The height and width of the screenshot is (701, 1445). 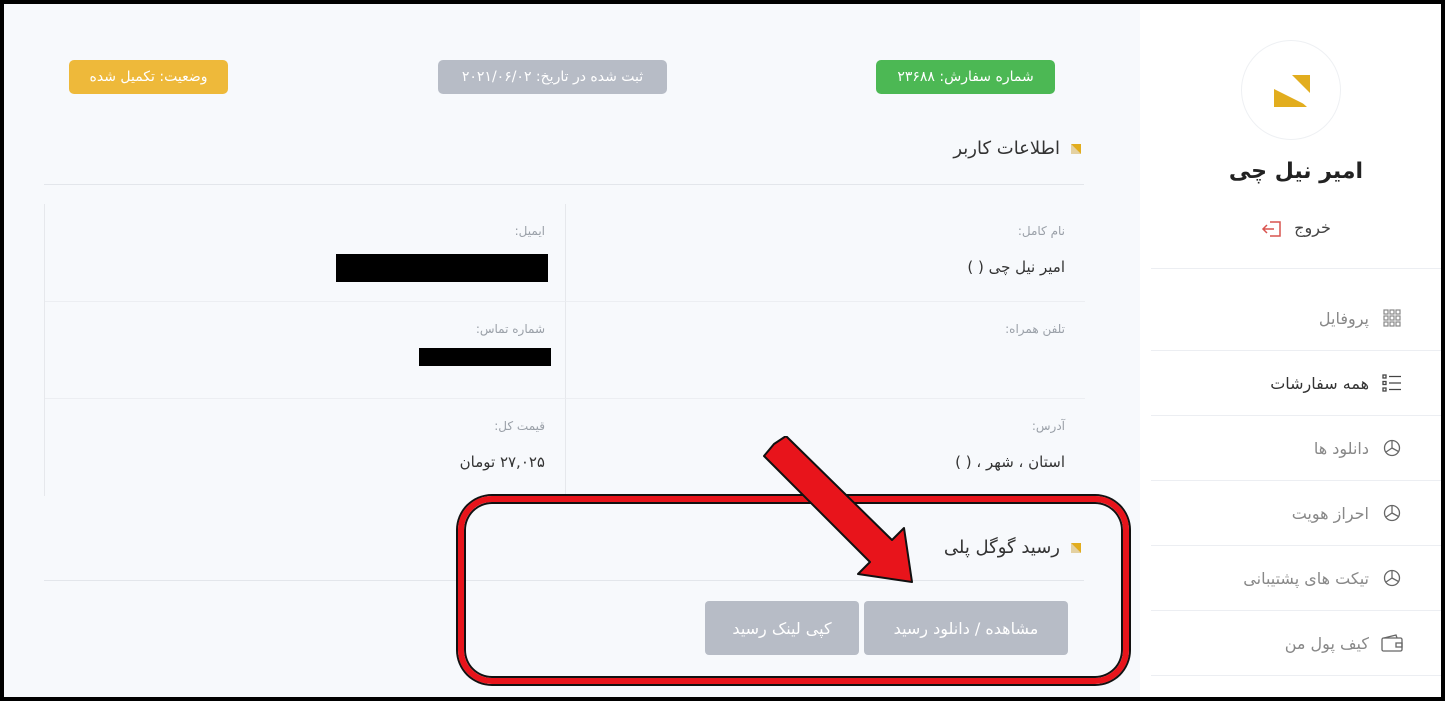 What do you see at coordinates (502, 462) in the screenshot?
I see `total-price-value: ۲۷,۰۲۵ تومان` at bounding box center [502, 462].